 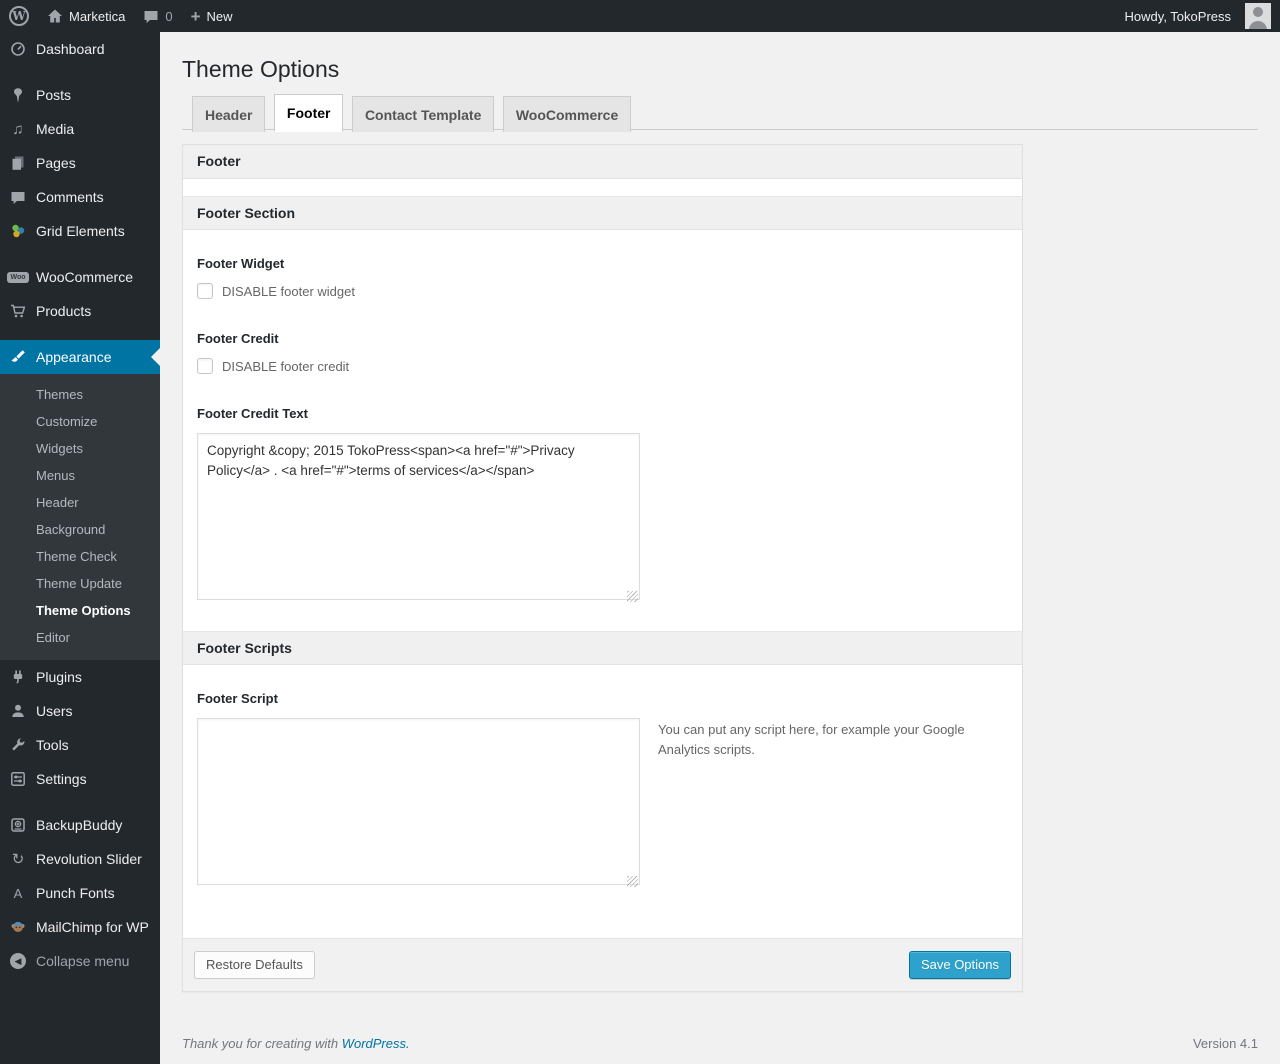 I want to click on sidebar-item-label: Punch Fonts, so click(x=75, y=893).